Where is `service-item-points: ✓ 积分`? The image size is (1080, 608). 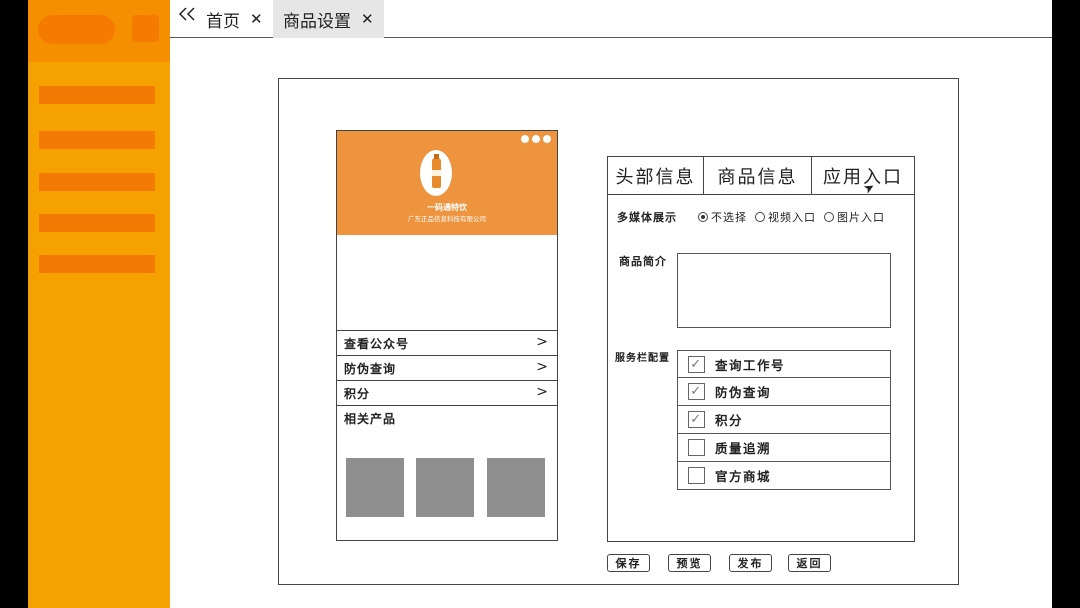
service-item-points: ✓ 积分 is located at coordinates (784, 420).